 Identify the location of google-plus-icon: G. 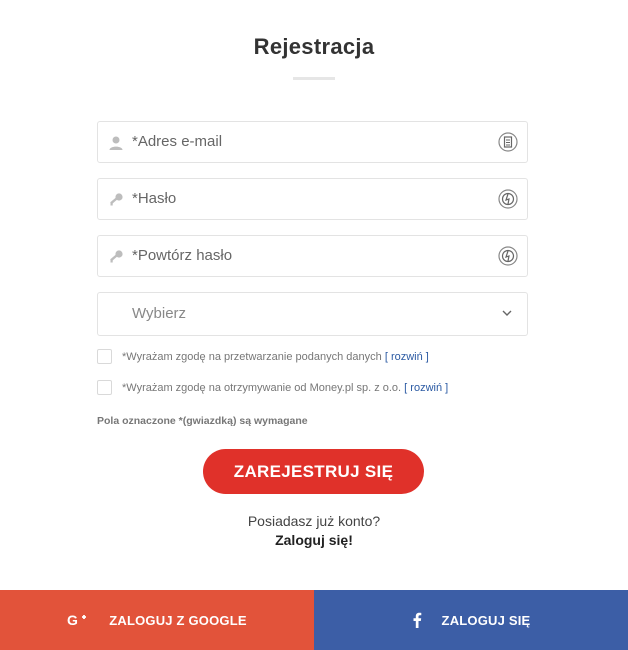
(78, 620).